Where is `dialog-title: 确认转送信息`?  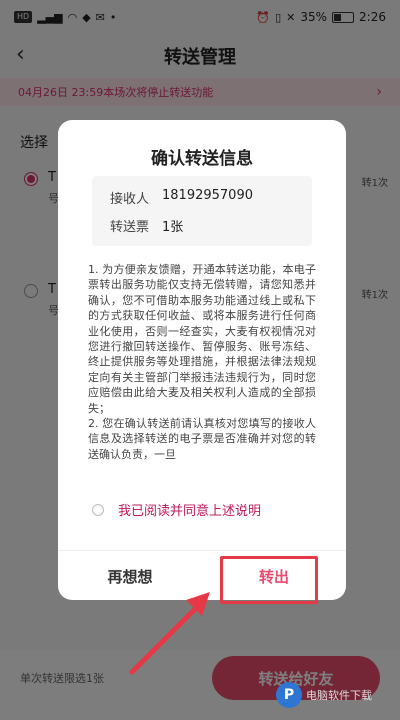 dialog-title: 确认转送信息 is located at coordinates (202, 159).